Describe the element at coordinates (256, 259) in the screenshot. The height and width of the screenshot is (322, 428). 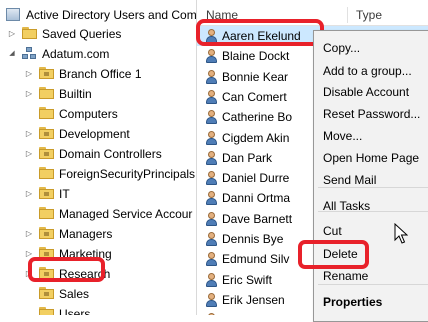
I see `user-name: Edmund Silv` at that location.